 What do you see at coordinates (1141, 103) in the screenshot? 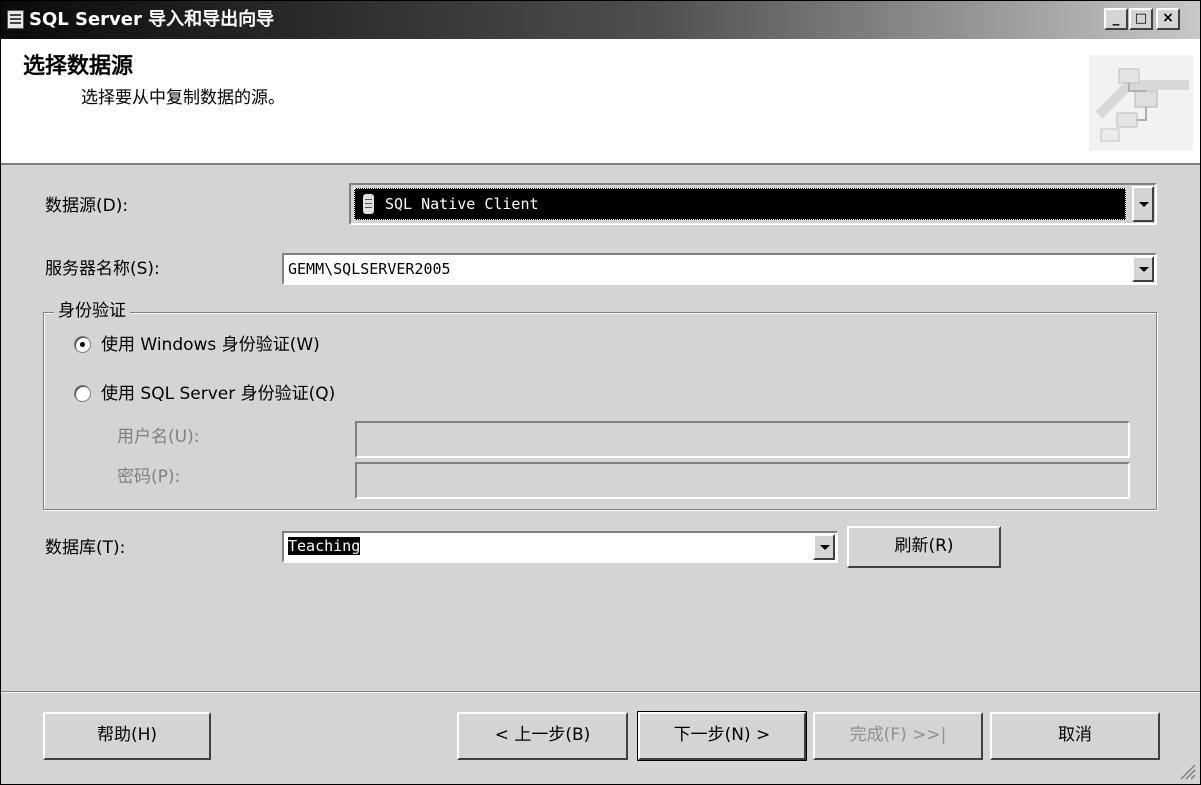
I see `data-transfer-graphic-icon` at bounding box center [1141, 103].